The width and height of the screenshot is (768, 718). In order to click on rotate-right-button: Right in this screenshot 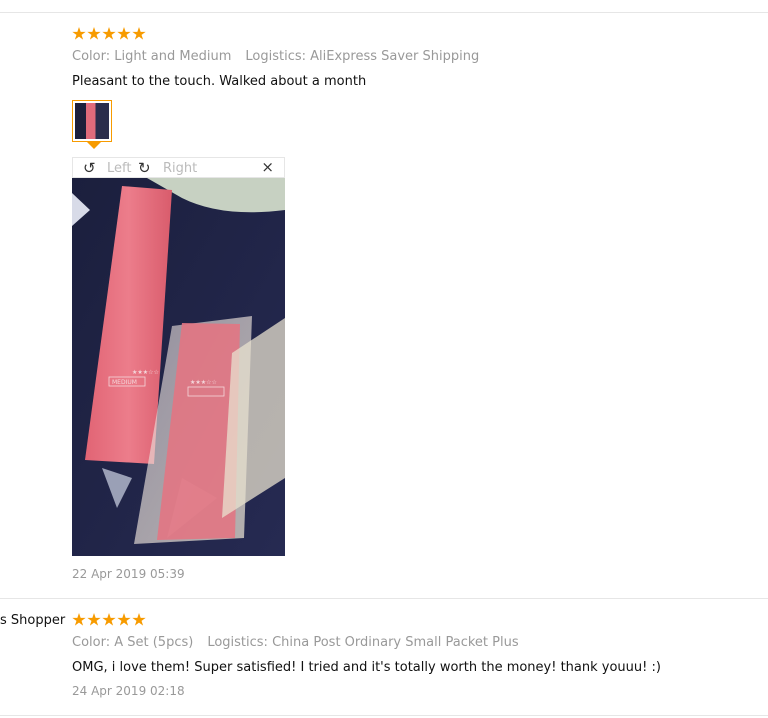, I will do `click(180, 168)`.